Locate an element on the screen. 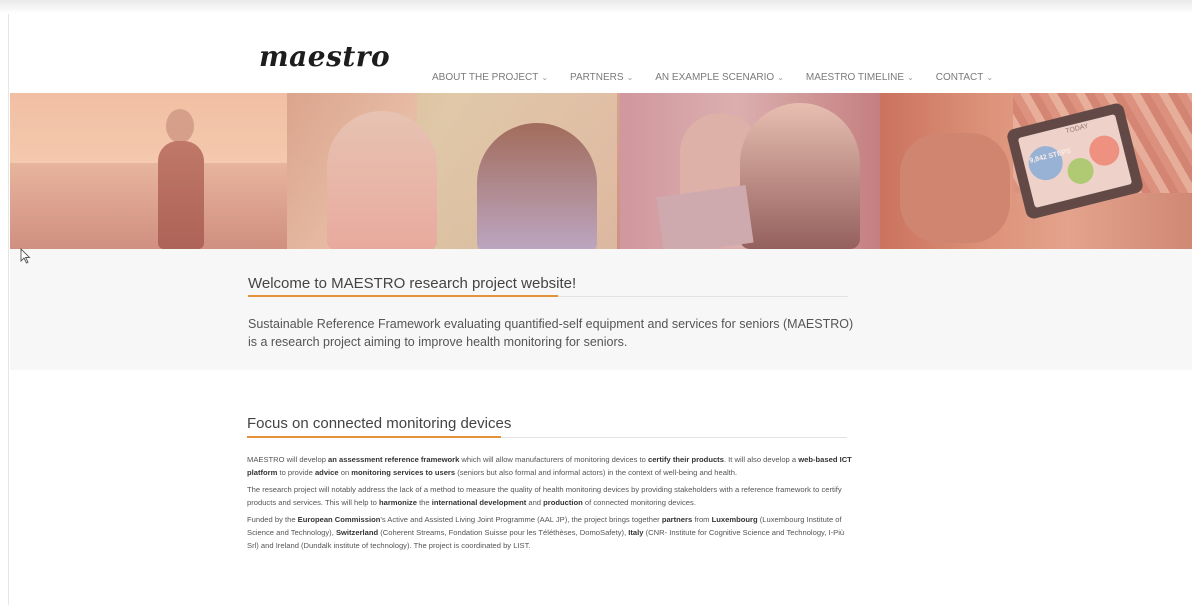 This screenshot has width=1192, height=605. bold-text-run: partners is located at coordinates (677, 520).